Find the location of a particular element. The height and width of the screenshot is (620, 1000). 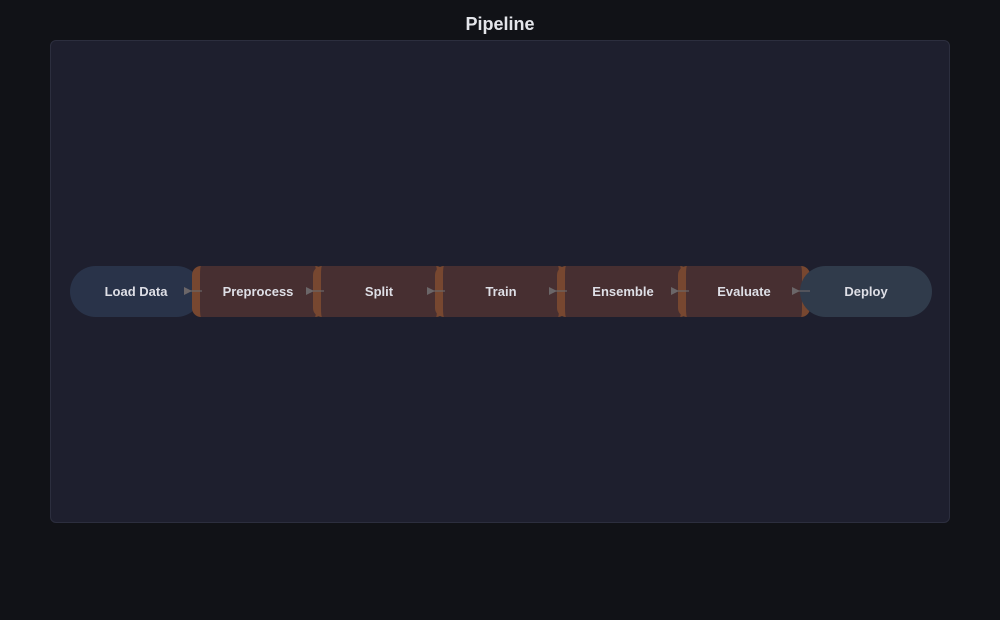

node-label: Preprocess is located at coordinates (258, 291).